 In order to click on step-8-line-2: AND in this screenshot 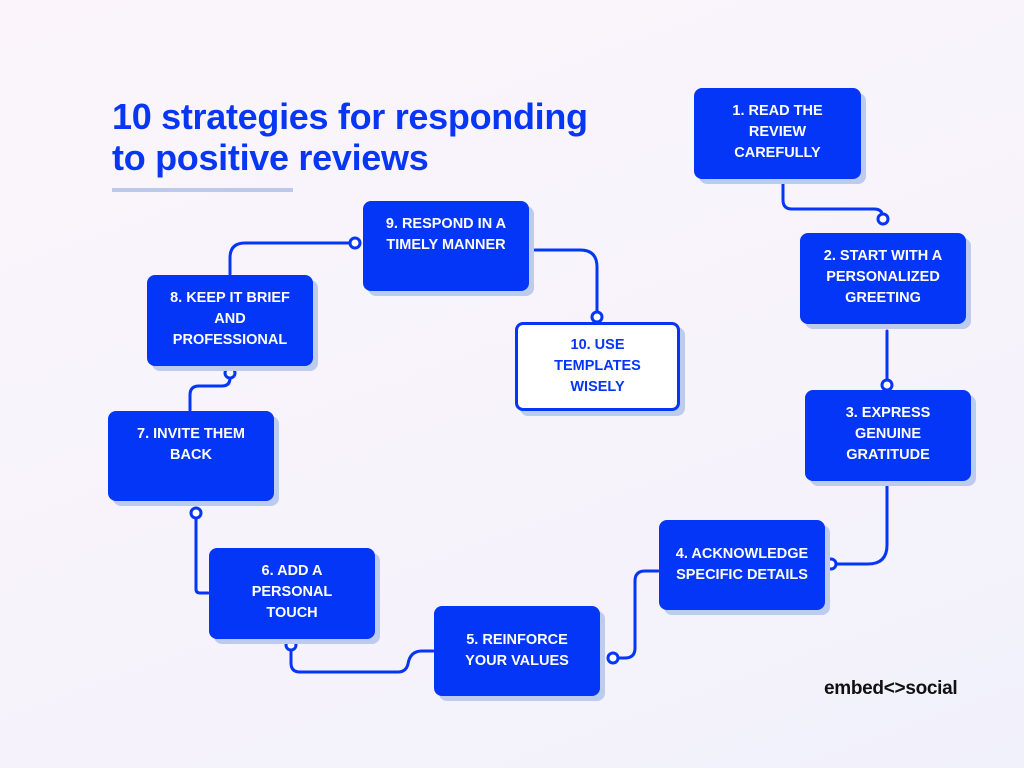, I will do `click(230, 319)`.